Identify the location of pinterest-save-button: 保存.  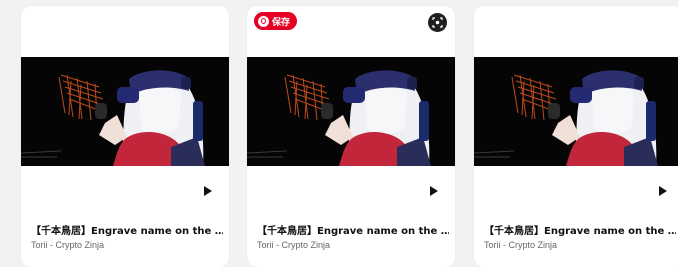
(276, 21).